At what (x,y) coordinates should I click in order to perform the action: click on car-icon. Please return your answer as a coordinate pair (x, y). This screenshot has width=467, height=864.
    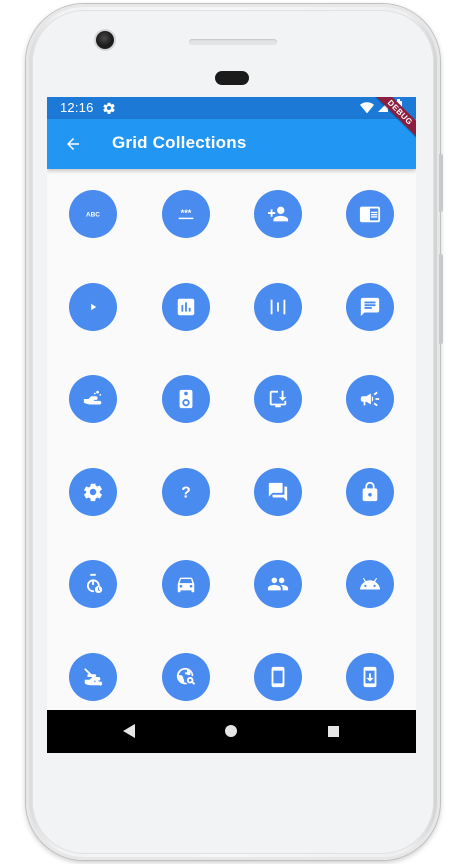
    Looking at the image, I should click on (186, 585).